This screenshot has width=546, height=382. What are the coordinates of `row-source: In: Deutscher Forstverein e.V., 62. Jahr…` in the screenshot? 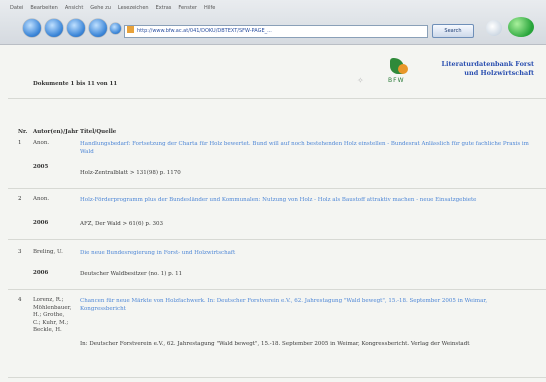 It's located at (275, 344).